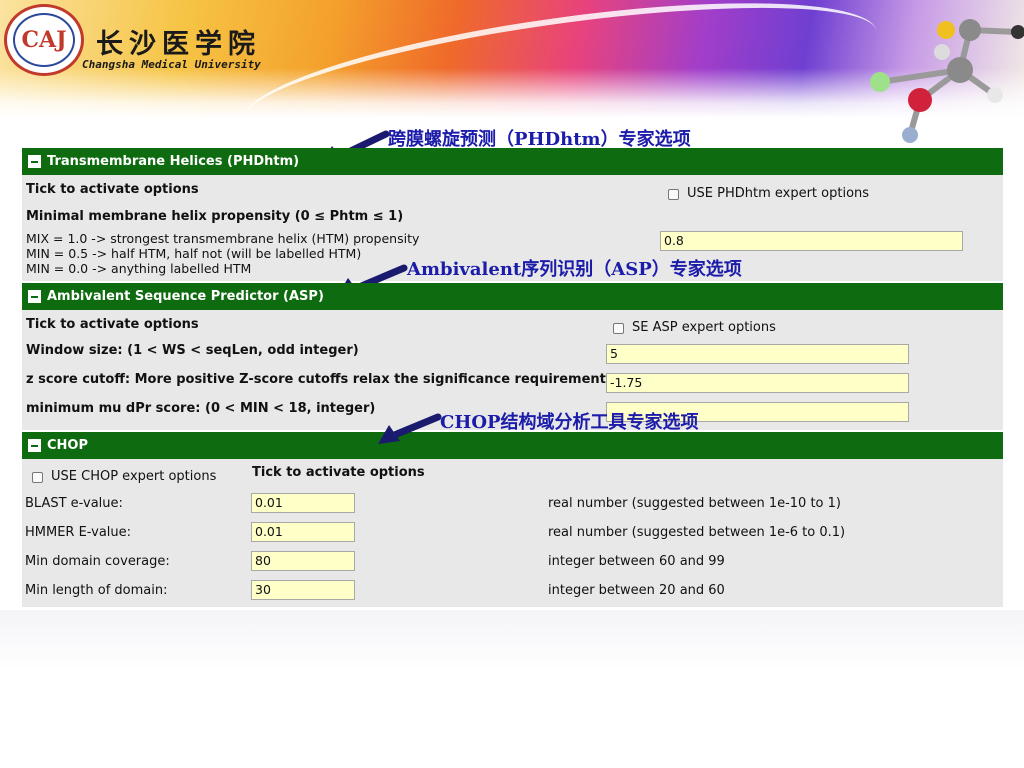  What do you see at coordinates (171, 64) in the screenshot?
I see `university-name-en: Changsha Medical University` at bounding box center [171, 64].